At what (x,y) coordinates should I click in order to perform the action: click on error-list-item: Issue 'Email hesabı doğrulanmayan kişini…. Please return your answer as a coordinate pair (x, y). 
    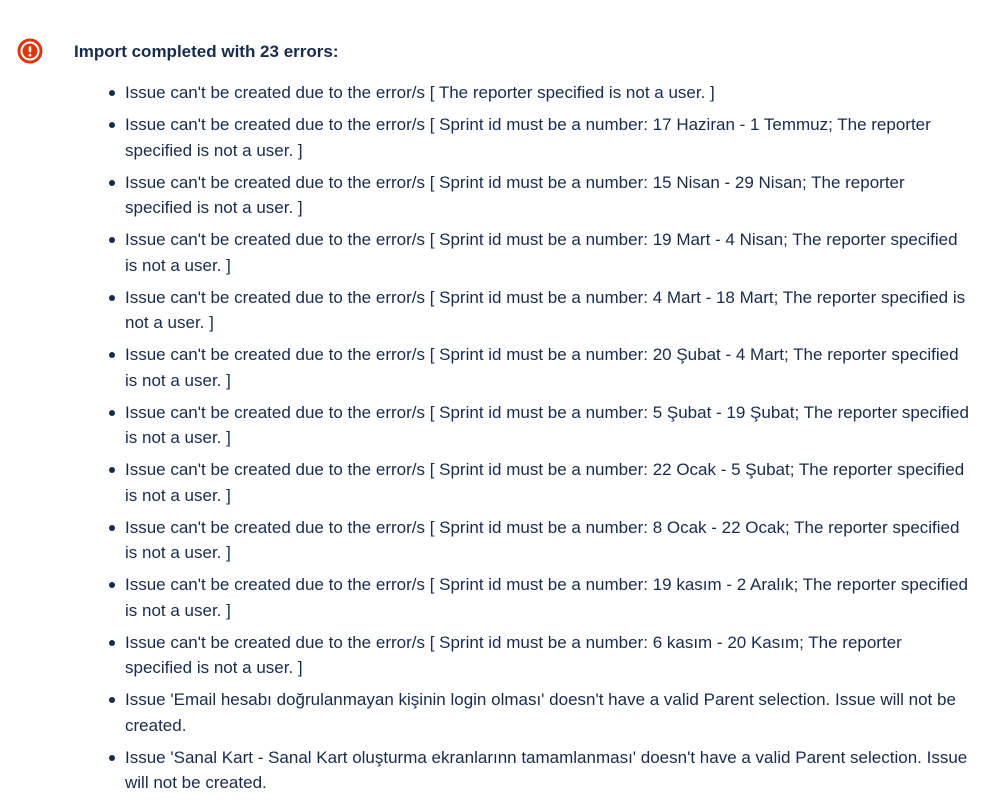
    Looking at the image, I should click on (539, 712).